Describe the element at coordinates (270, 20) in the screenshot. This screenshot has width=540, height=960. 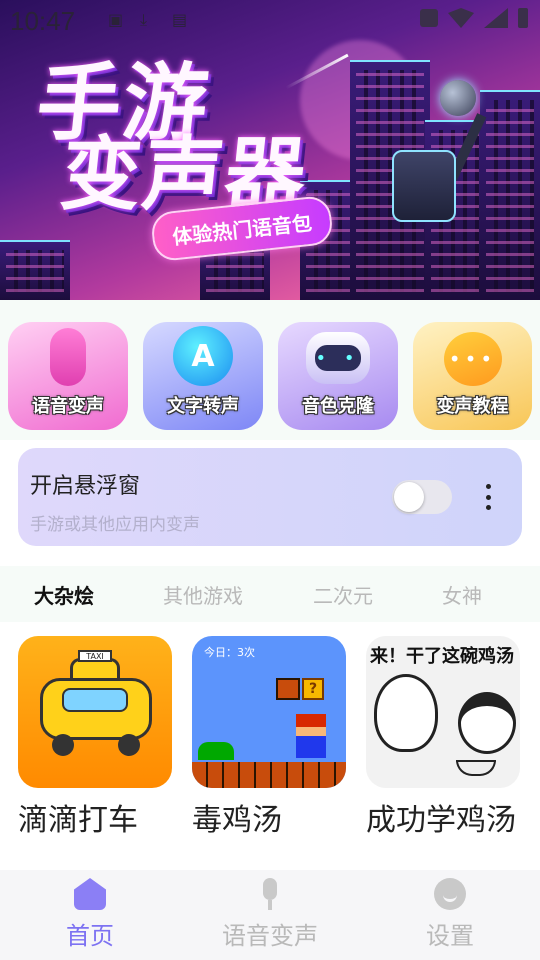
I see `status-bar: 10:47 ▣ ⤓ ▤` at that location.